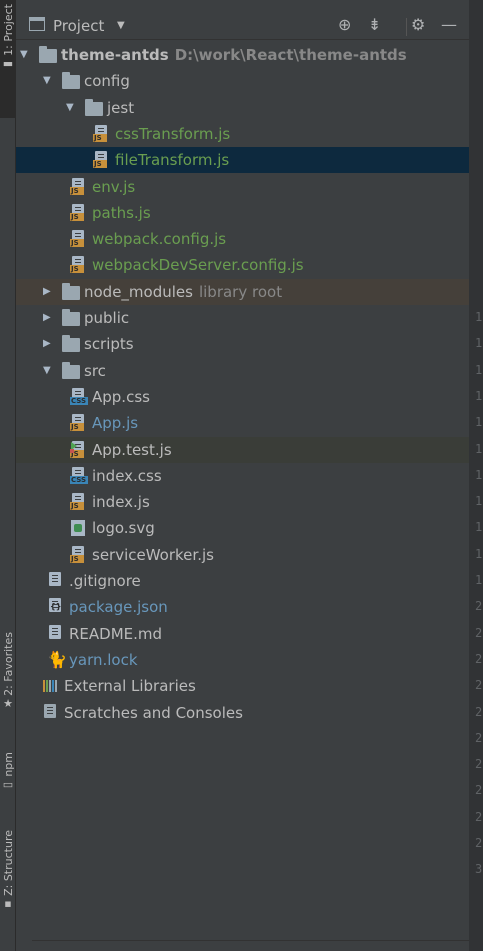 The height and width of the screenshot is (951, 483). I want to click on tree-row: CSS App.css, so click(242, 397).